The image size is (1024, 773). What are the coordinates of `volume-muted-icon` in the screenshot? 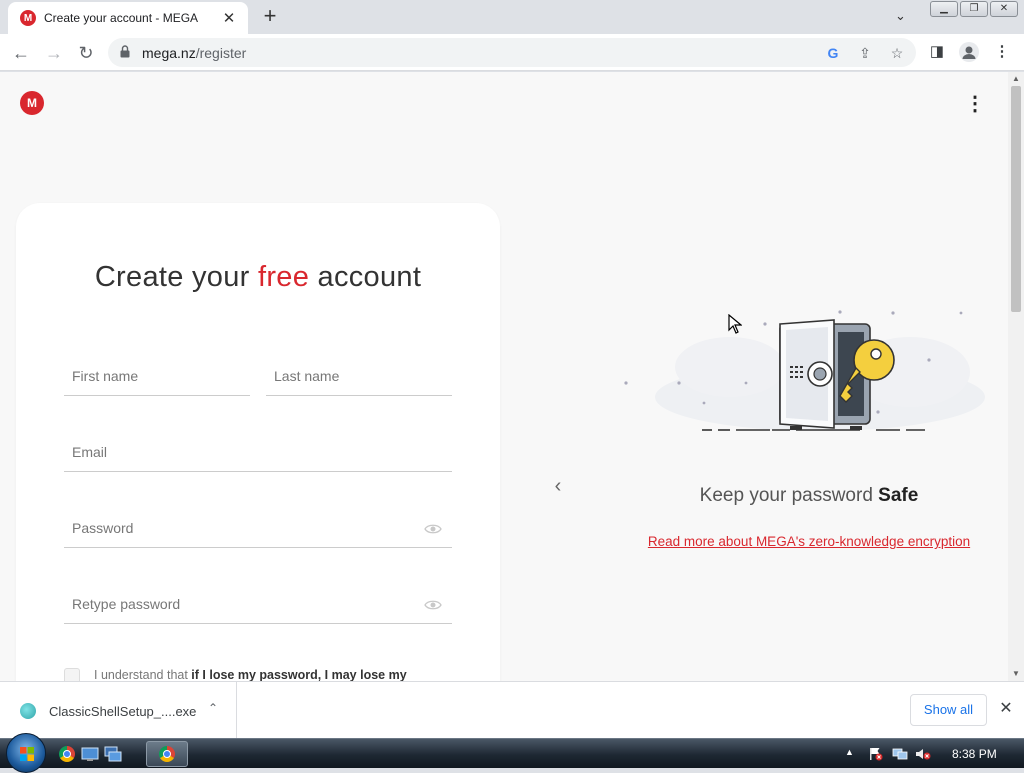 It's located at (923, 754).